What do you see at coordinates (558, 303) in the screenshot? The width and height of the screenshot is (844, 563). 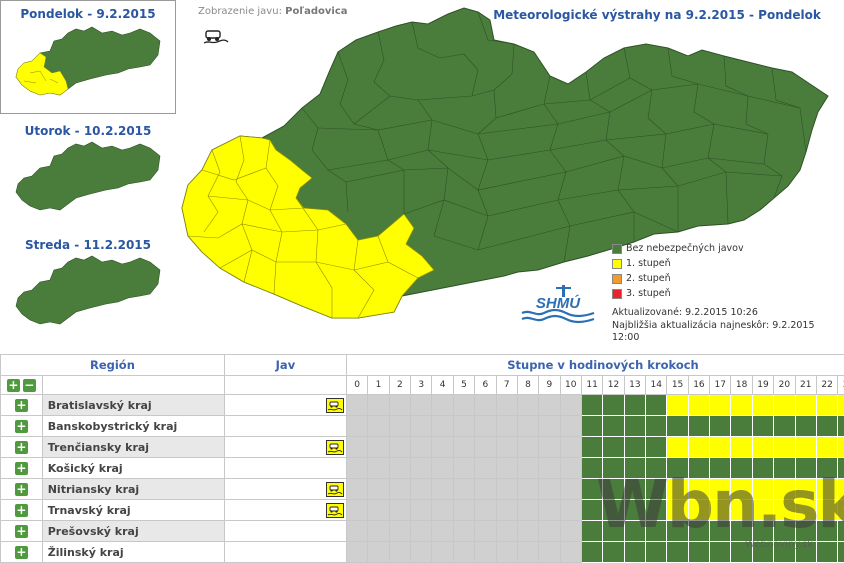 I see `svg-text: SHMÚ` at bounding box center [558, 303].